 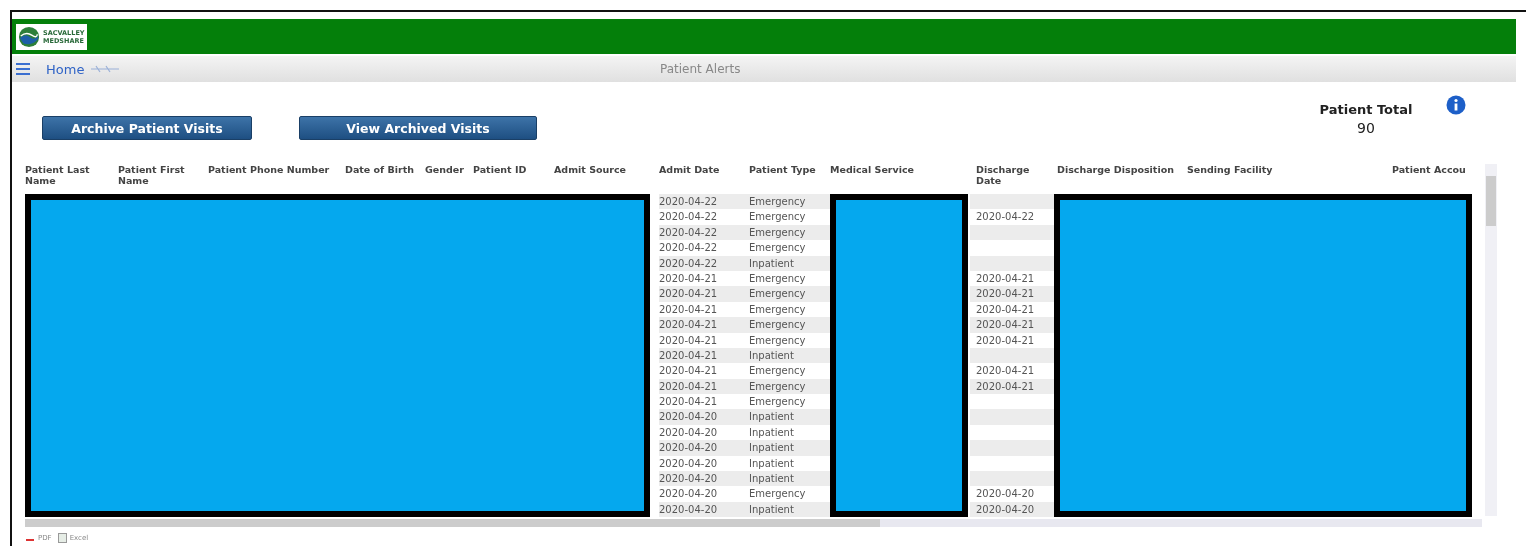 What do you see at coordinates (1003, 175) in the screenshot?
I see `column-header: Discharge Date` at bounding box center [1003, 175].